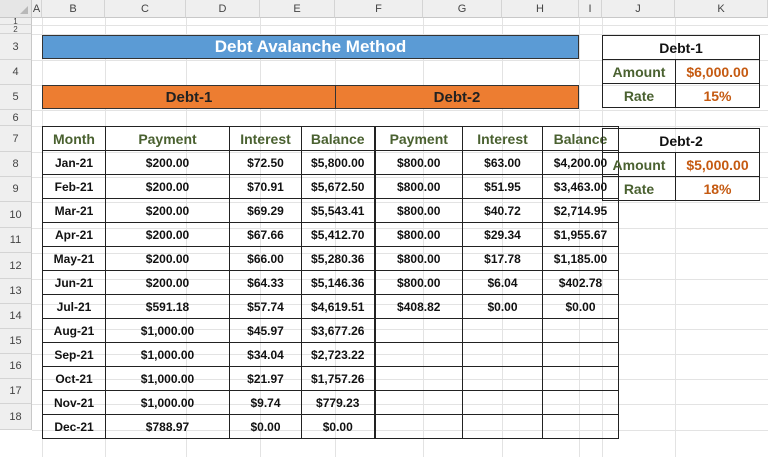  I want to click on cell-month: May-21, so click(74, 258).